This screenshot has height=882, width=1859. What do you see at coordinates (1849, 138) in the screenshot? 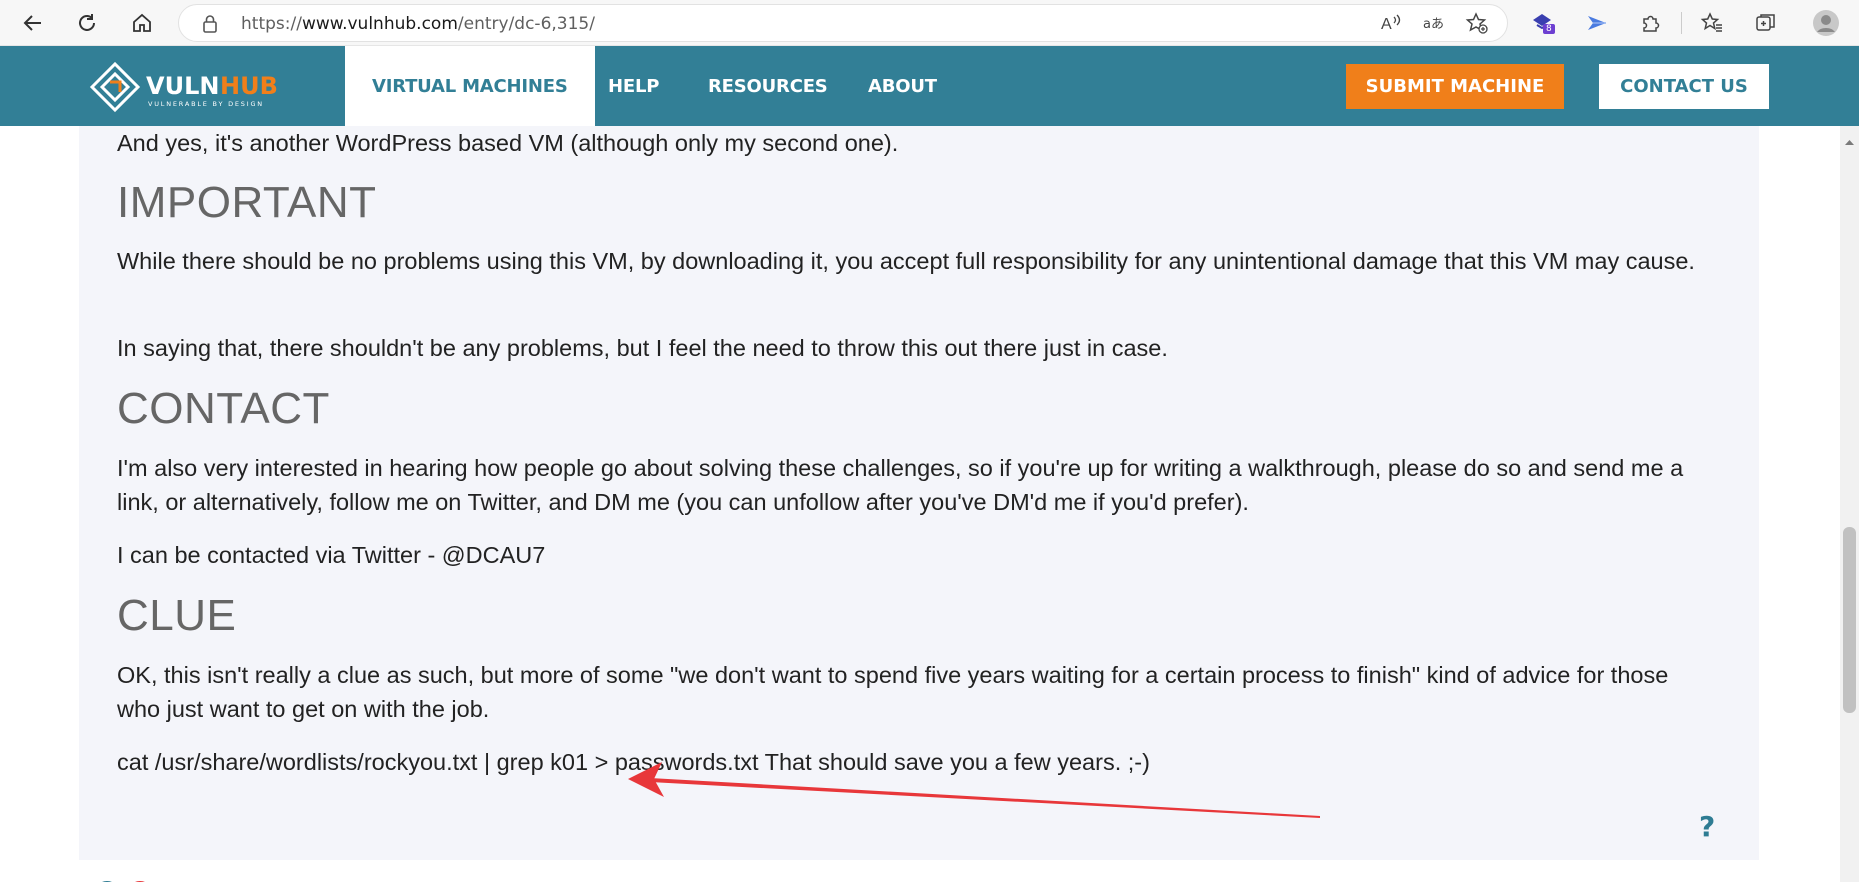
I see `scroll-up-icon` at bounding box center [1849, 138].